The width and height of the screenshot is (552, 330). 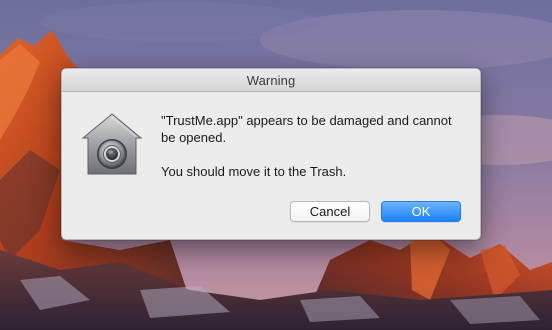 I want to click on ok-button: OK, so click(x=421, y=211).